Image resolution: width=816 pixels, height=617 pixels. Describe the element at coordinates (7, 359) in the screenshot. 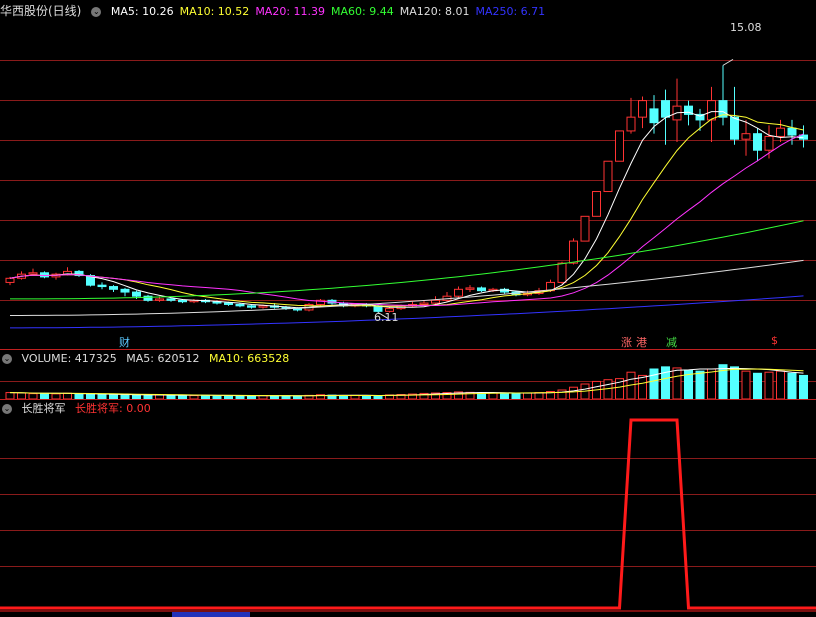

I see `volume-toggle-icon: ⌄` at that location.